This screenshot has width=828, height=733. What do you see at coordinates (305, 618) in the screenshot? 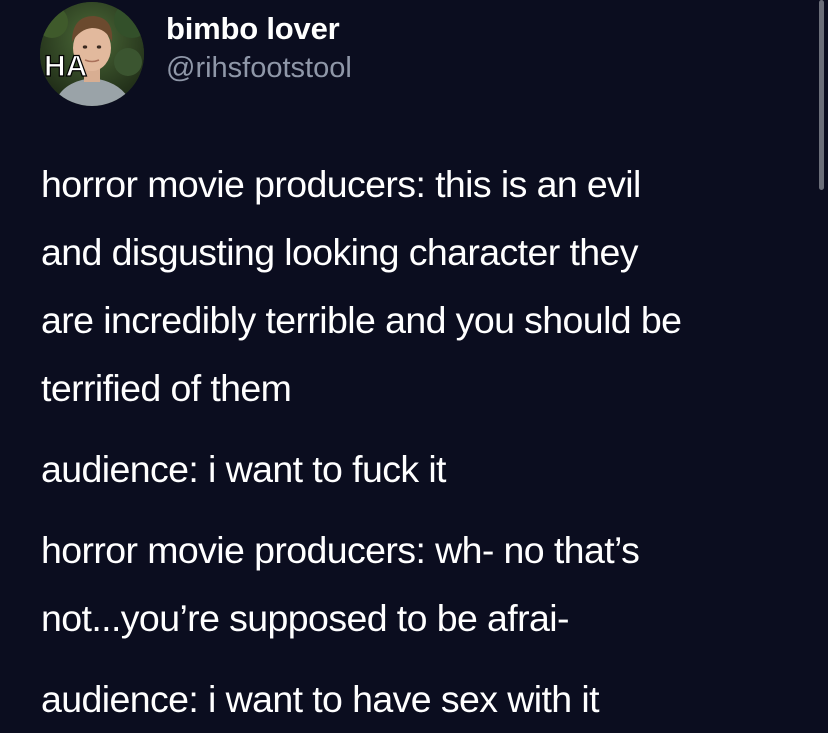
I see `tweet-line: not...you’re supposed to be afrai-` at bounding box center [305, 618].